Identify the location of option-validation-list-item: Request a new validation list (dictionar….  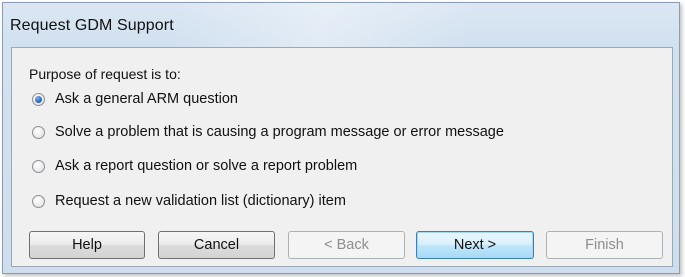
(189, 201).